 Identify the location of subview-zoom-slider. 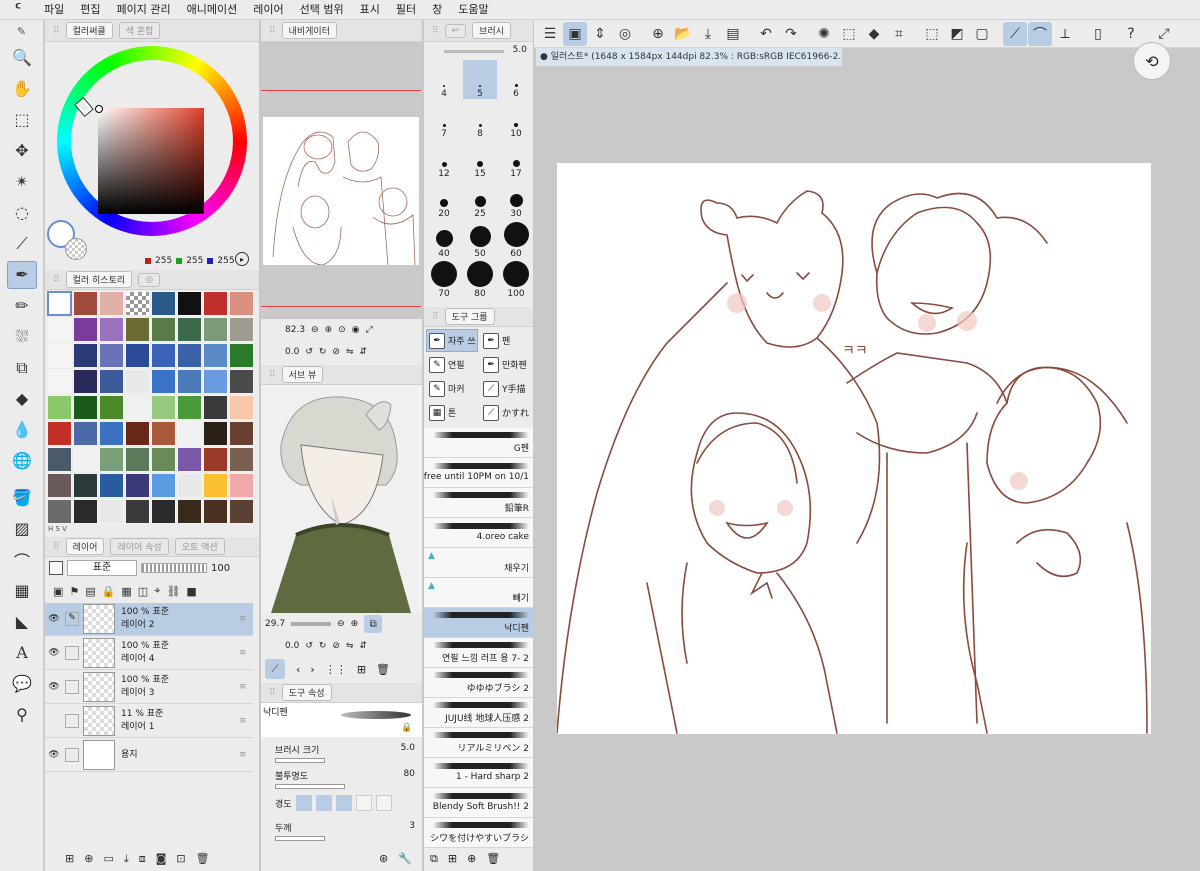
(311, 624).